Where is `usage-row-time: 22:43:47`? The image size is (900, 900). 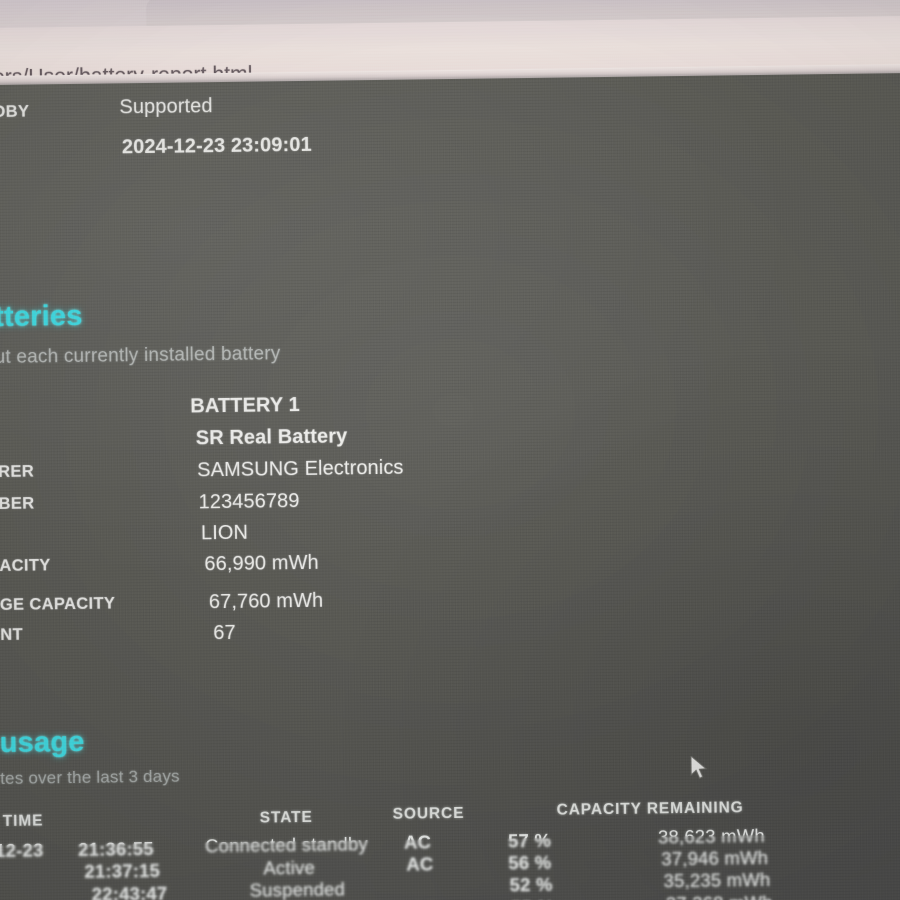 usage-row-time: 22:43:47 is located at coordinates (129, 891).